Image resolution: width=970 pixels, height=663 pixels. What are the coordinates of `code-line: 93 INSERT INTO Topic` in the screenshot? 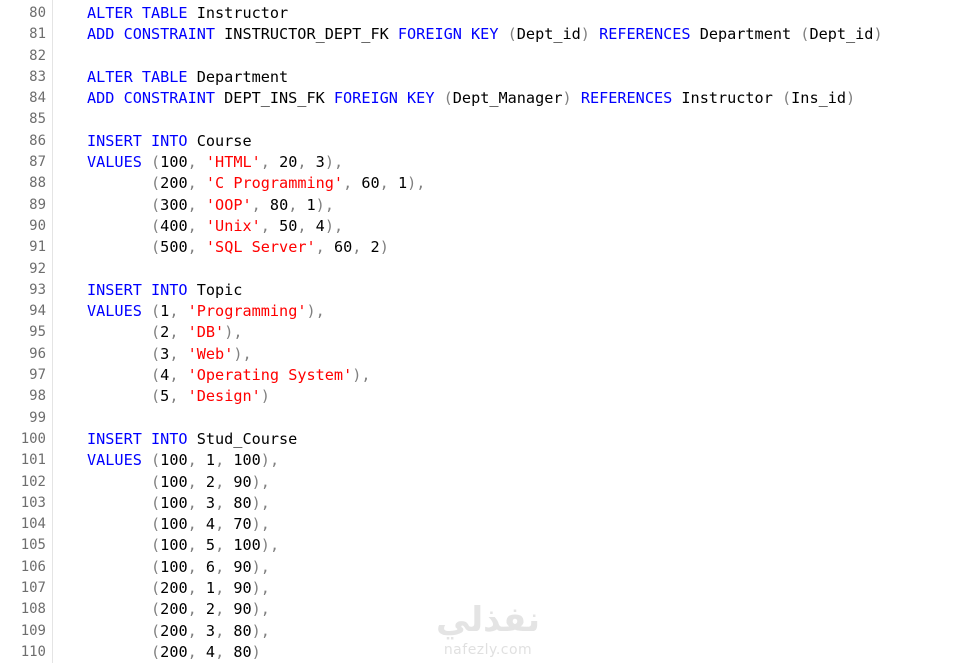 It's located at (485, 290).